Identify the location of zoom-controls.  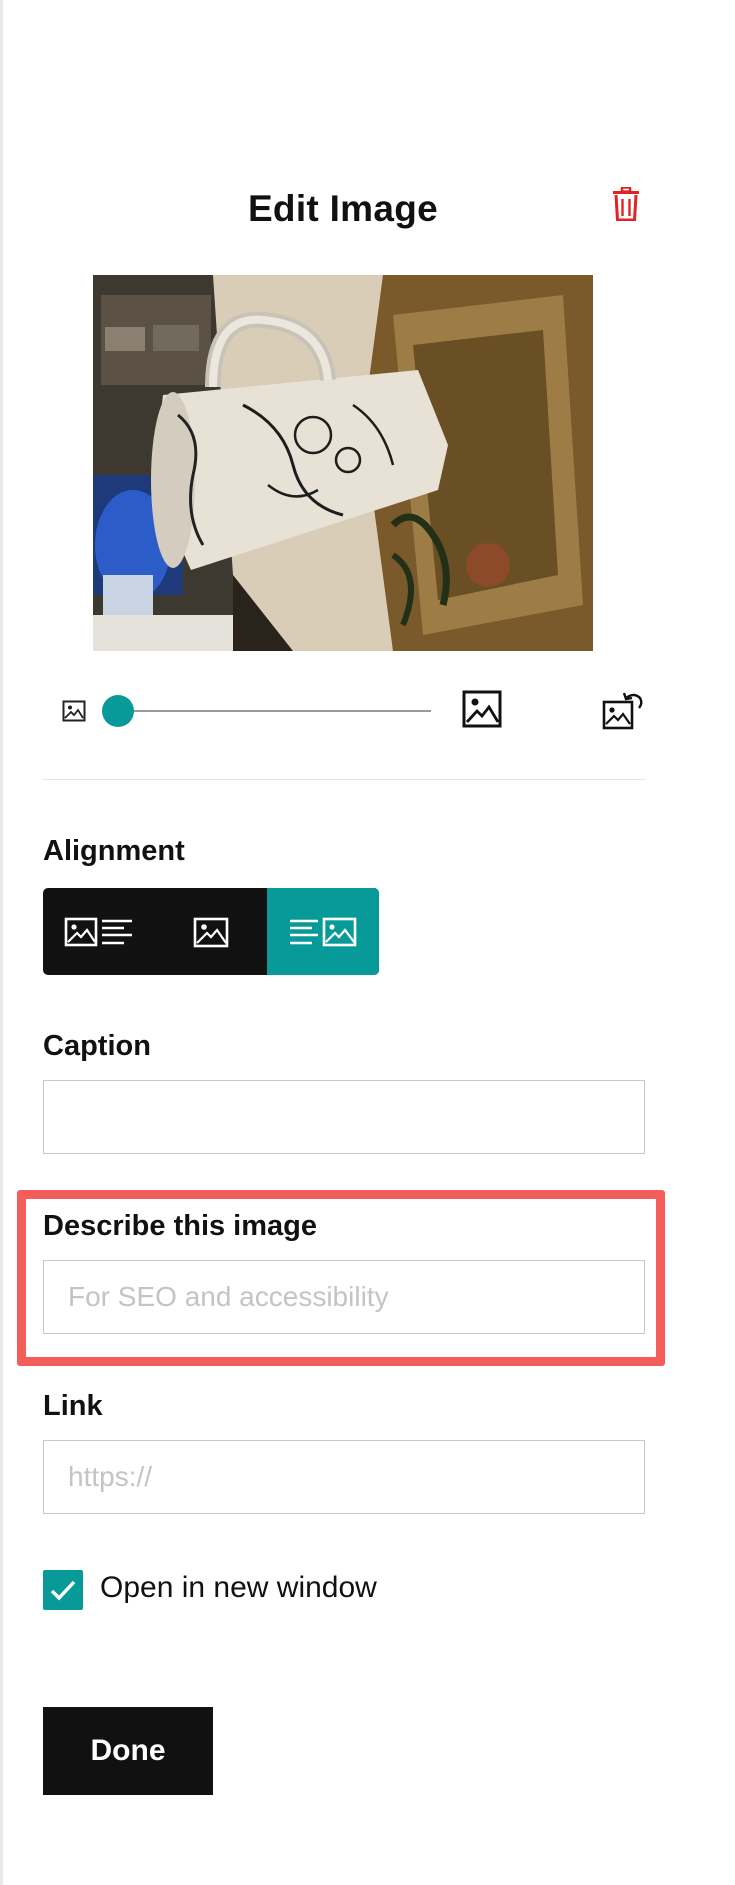
(367, 710).